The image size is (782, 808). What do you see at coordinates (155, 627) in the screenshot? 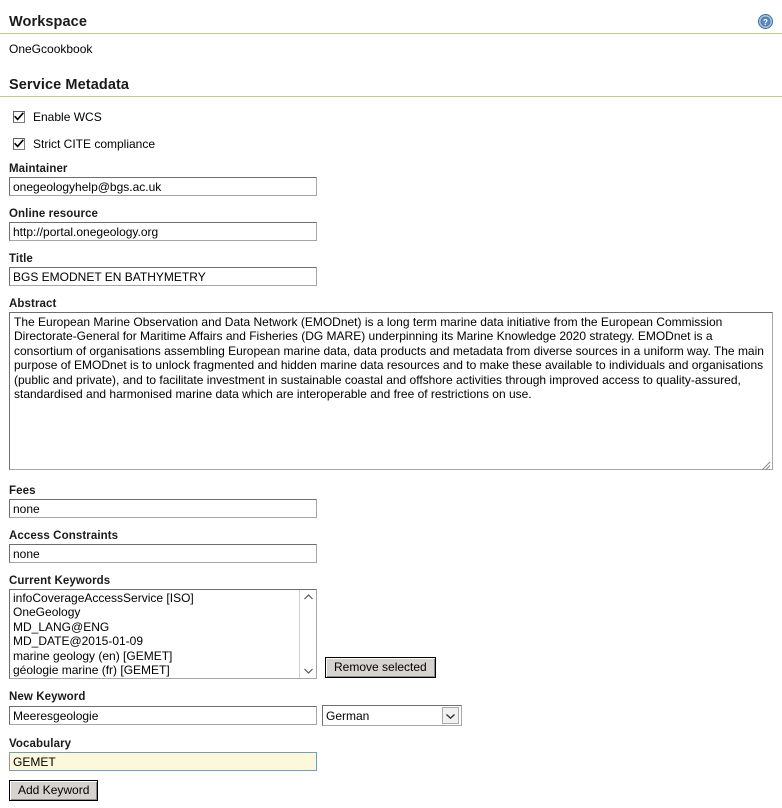
I see `list-item: MD_LANG@ENG` at bounding box center [155, 627].